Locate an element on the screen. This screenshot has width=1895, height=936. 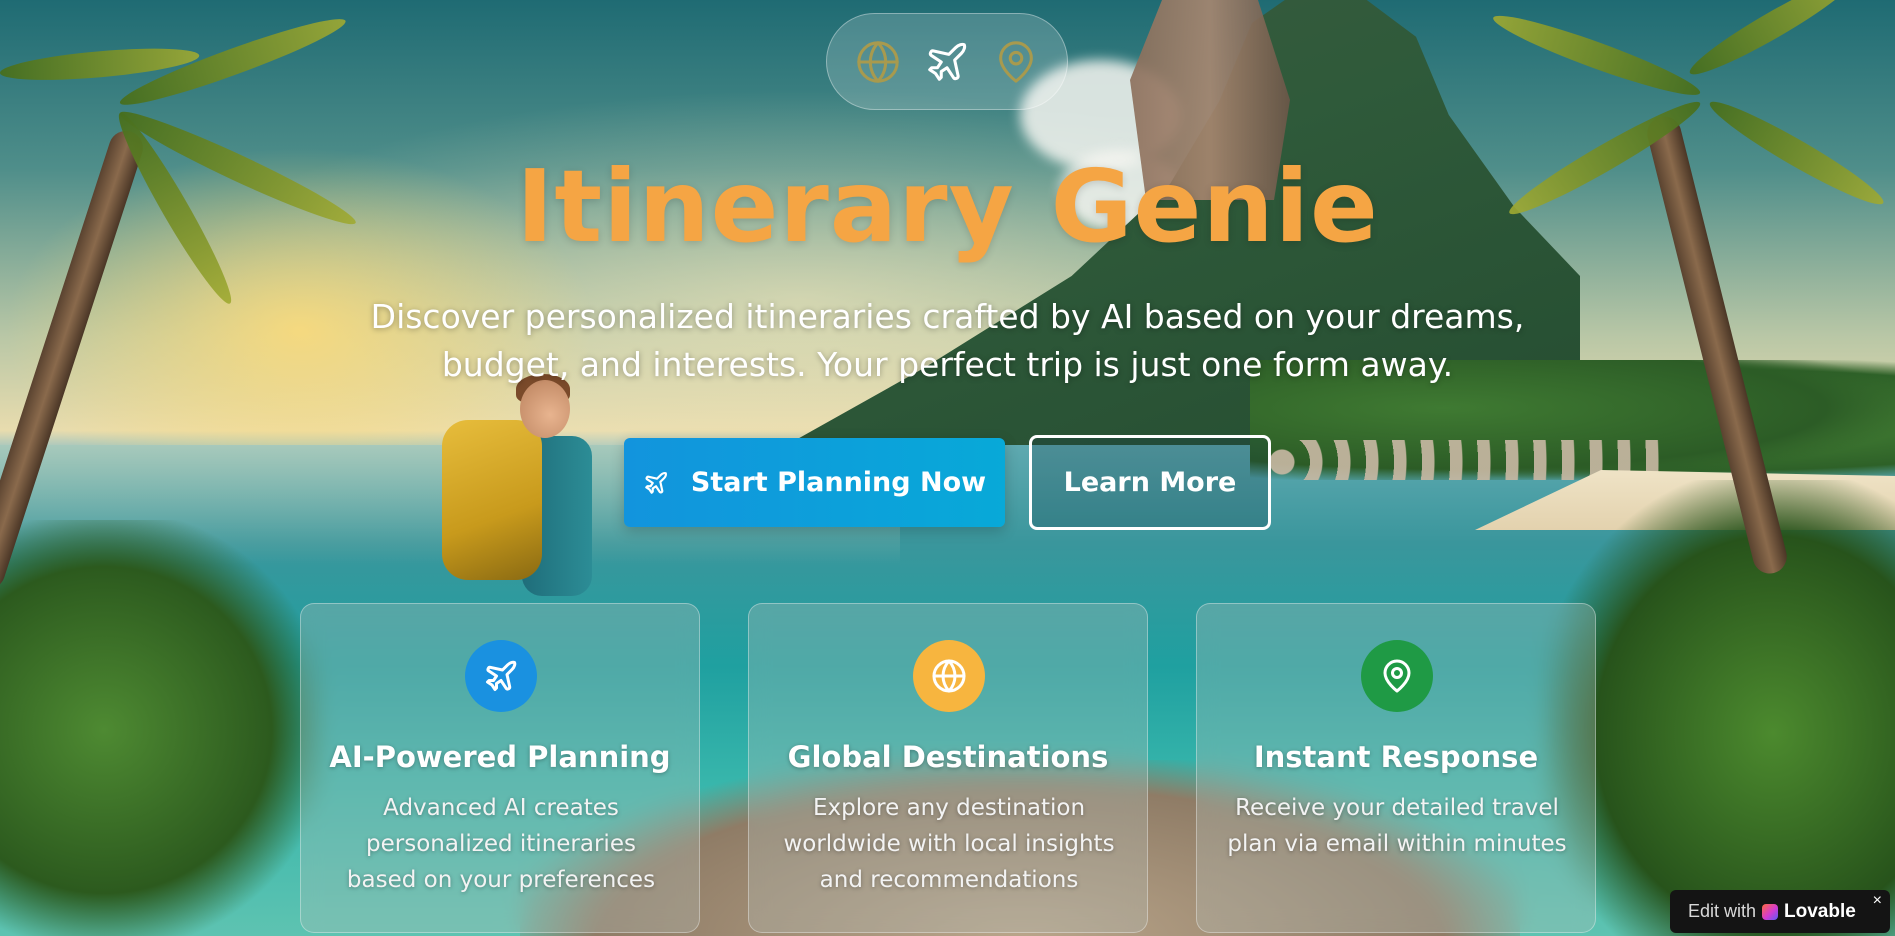
start-planning-button: Start Planning Now is located at coordinates (814, 482).